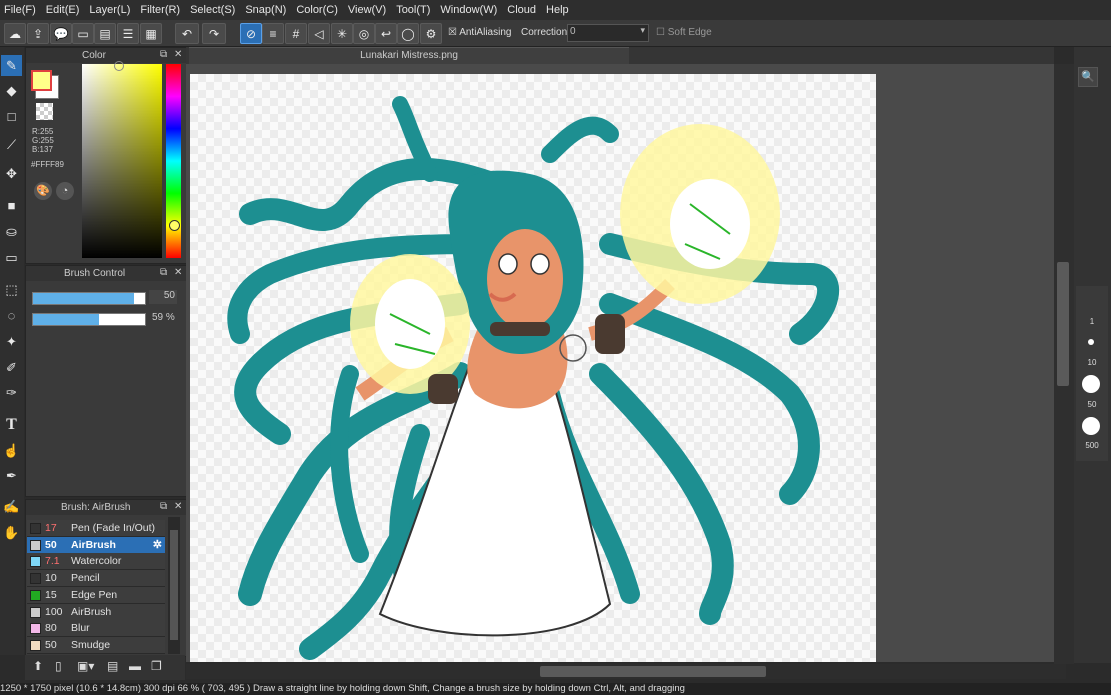  I want to click on comment-icon: 💬, so click(61, 33).